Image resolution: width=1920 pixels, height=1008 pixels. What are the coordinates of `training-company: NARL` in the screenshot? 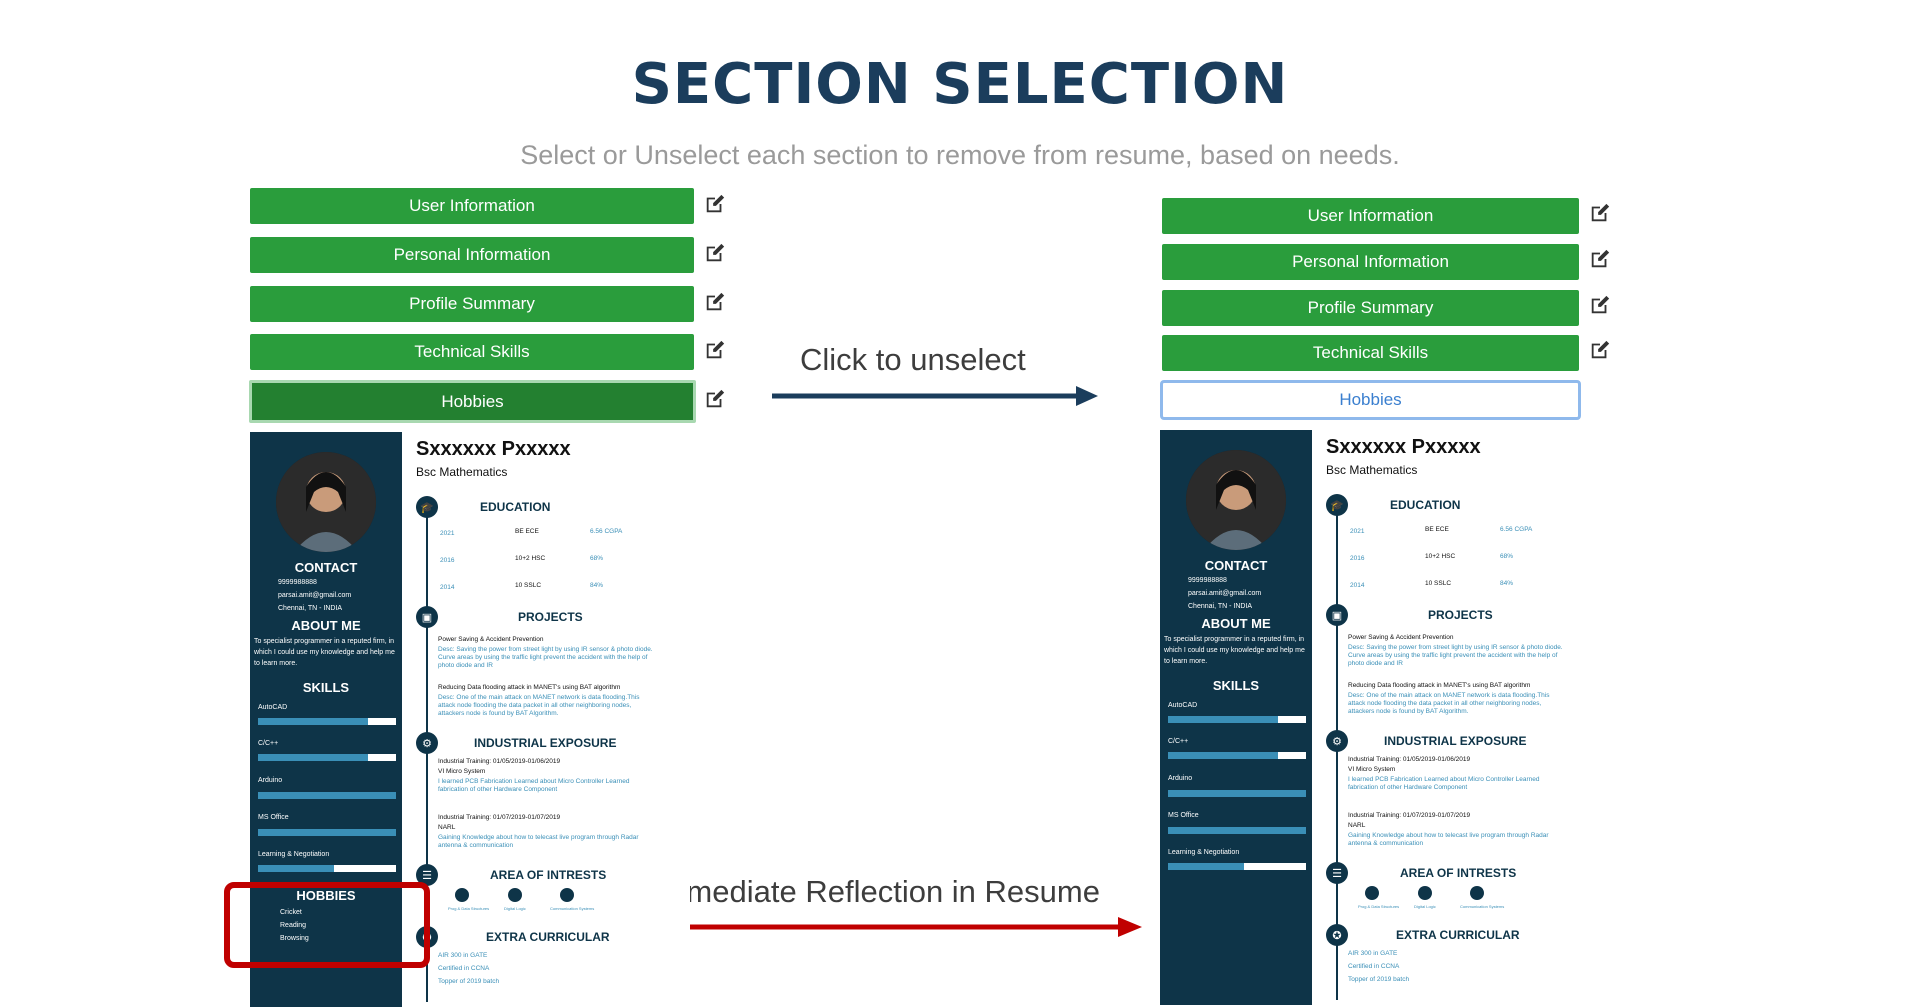 It's located at (447, 827).